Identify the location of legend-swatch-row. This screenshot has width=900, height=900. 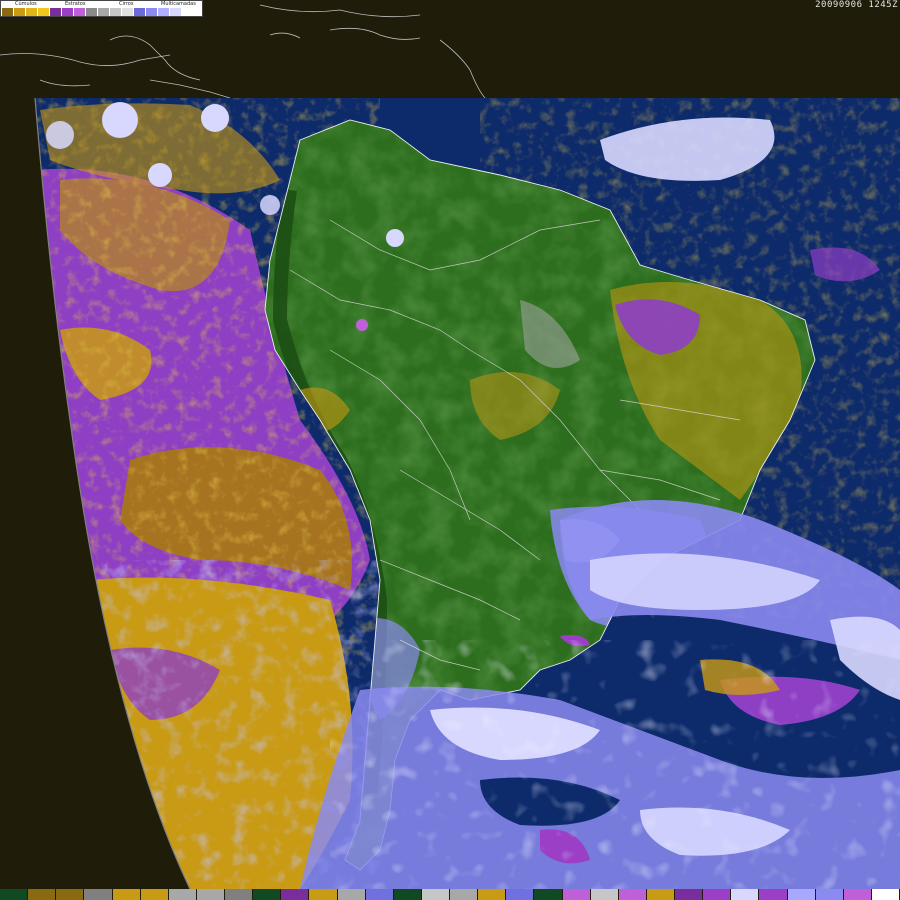
(98, 12).